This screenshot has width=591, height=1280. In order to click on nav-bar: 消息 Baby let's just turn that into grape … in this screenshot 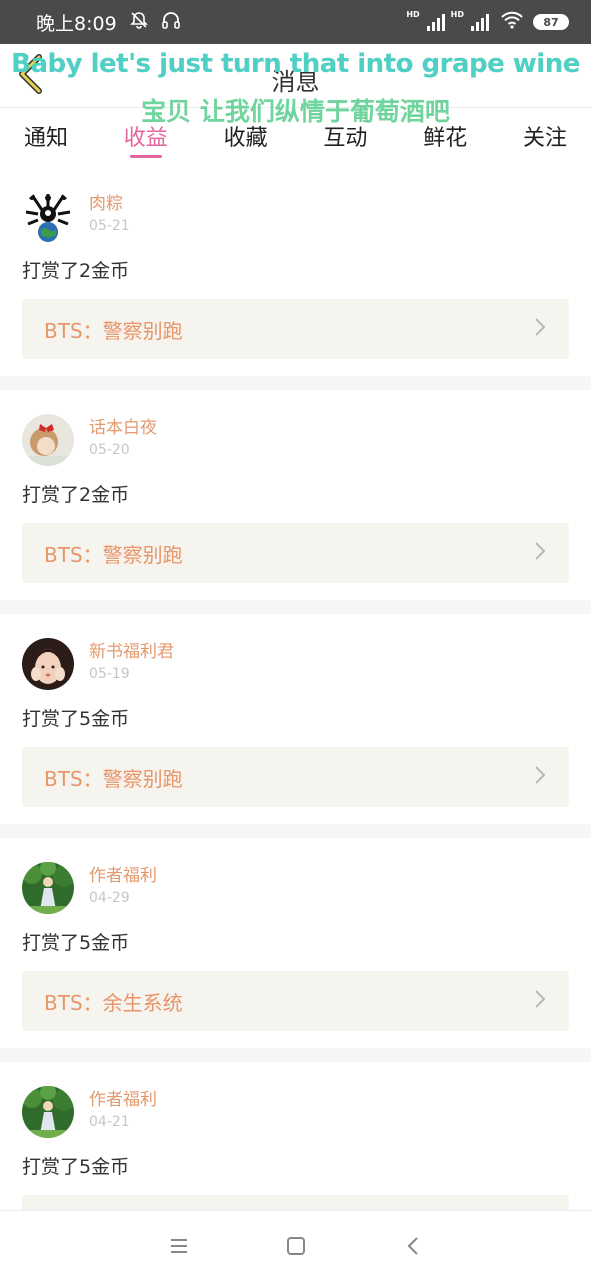, I will do `click(295, 85)`.